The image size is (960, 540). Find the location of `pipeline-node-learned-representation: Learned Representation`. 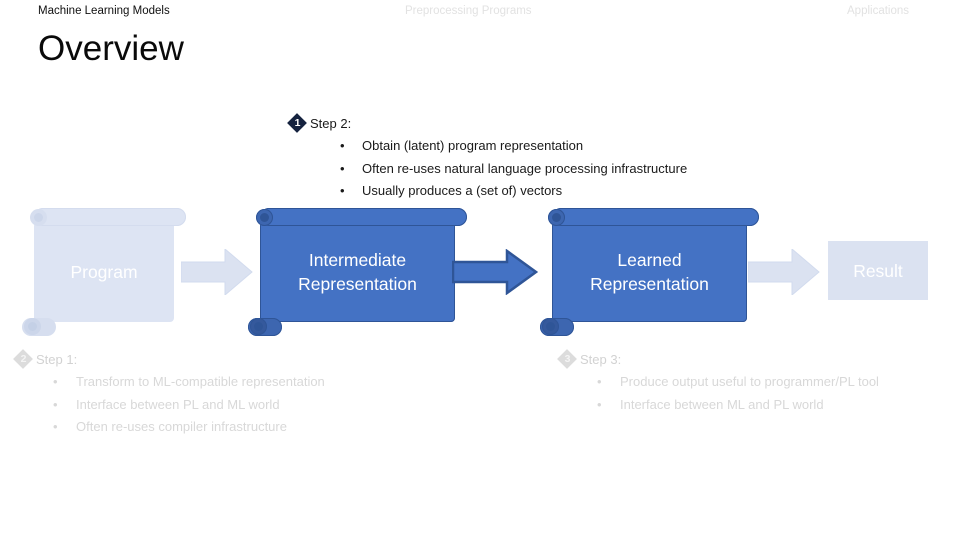

pipeline-node-learned-representation: Learned Representation is located at coordinates (649, 272).